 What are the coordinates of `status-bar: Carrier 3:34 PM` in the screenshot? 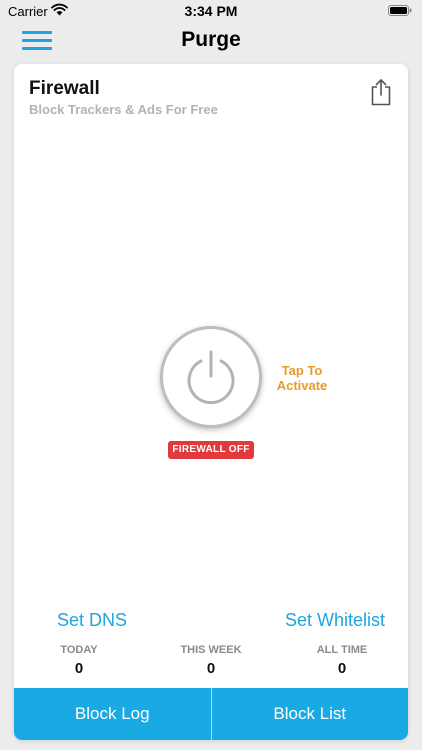 It's located at (211, 11).